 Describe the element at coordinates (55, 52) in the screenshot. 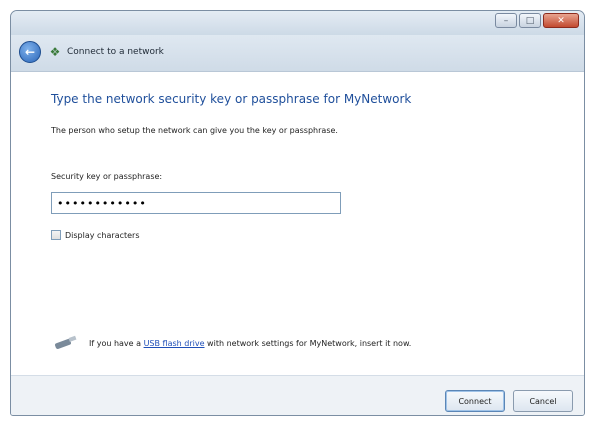

I see `network-icon: ❖` at that location.